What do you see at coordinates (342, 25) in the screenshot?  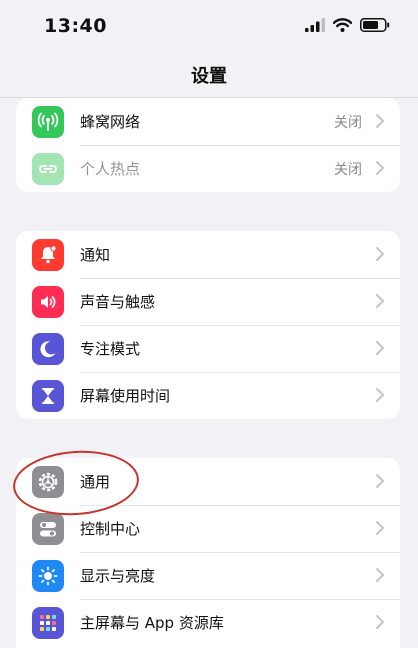 I see `wifi-icon` at bounding box center [342, 25].